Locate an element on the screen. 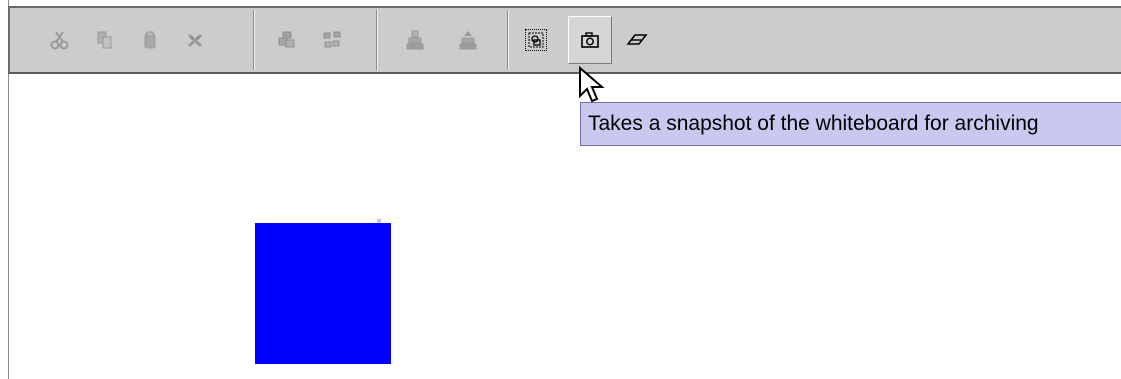  send-to-back-icon is located at coordinates (415, 40).